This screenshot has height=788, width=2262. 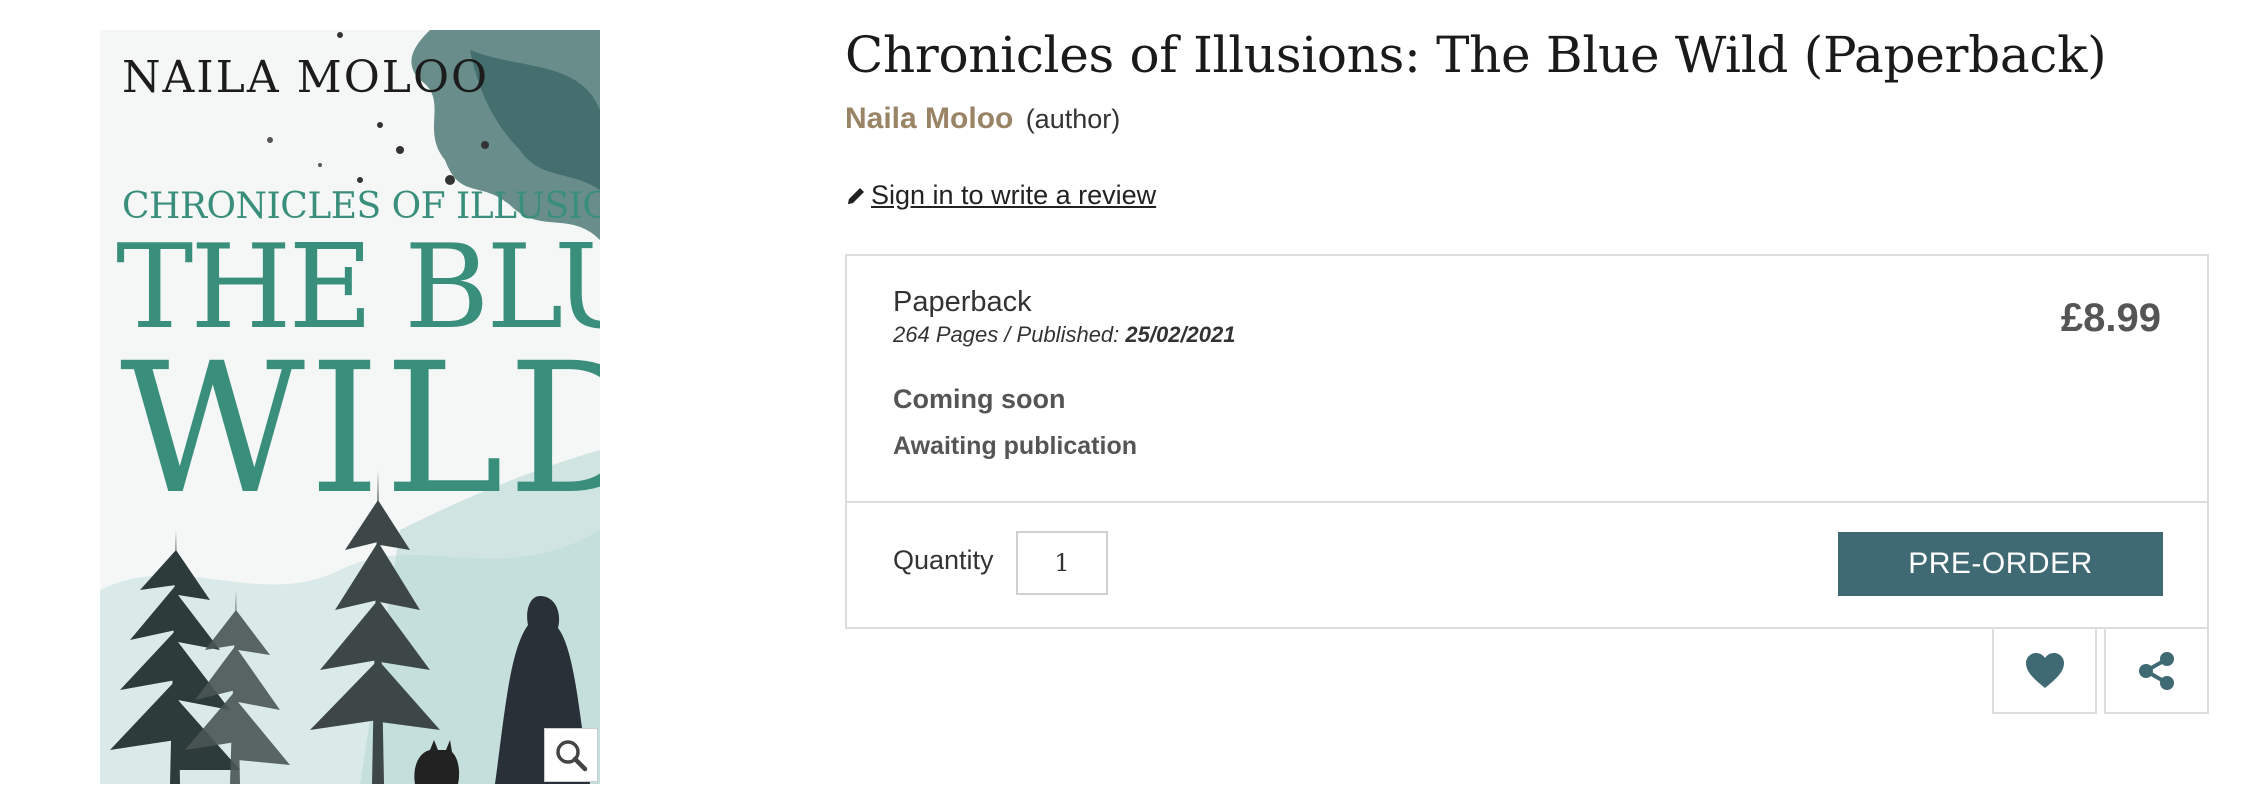 What do you see at coordinates (360, 429) in the screenshot?
I see `cover-title-line2: WILD` at bounding box center [360, 429].